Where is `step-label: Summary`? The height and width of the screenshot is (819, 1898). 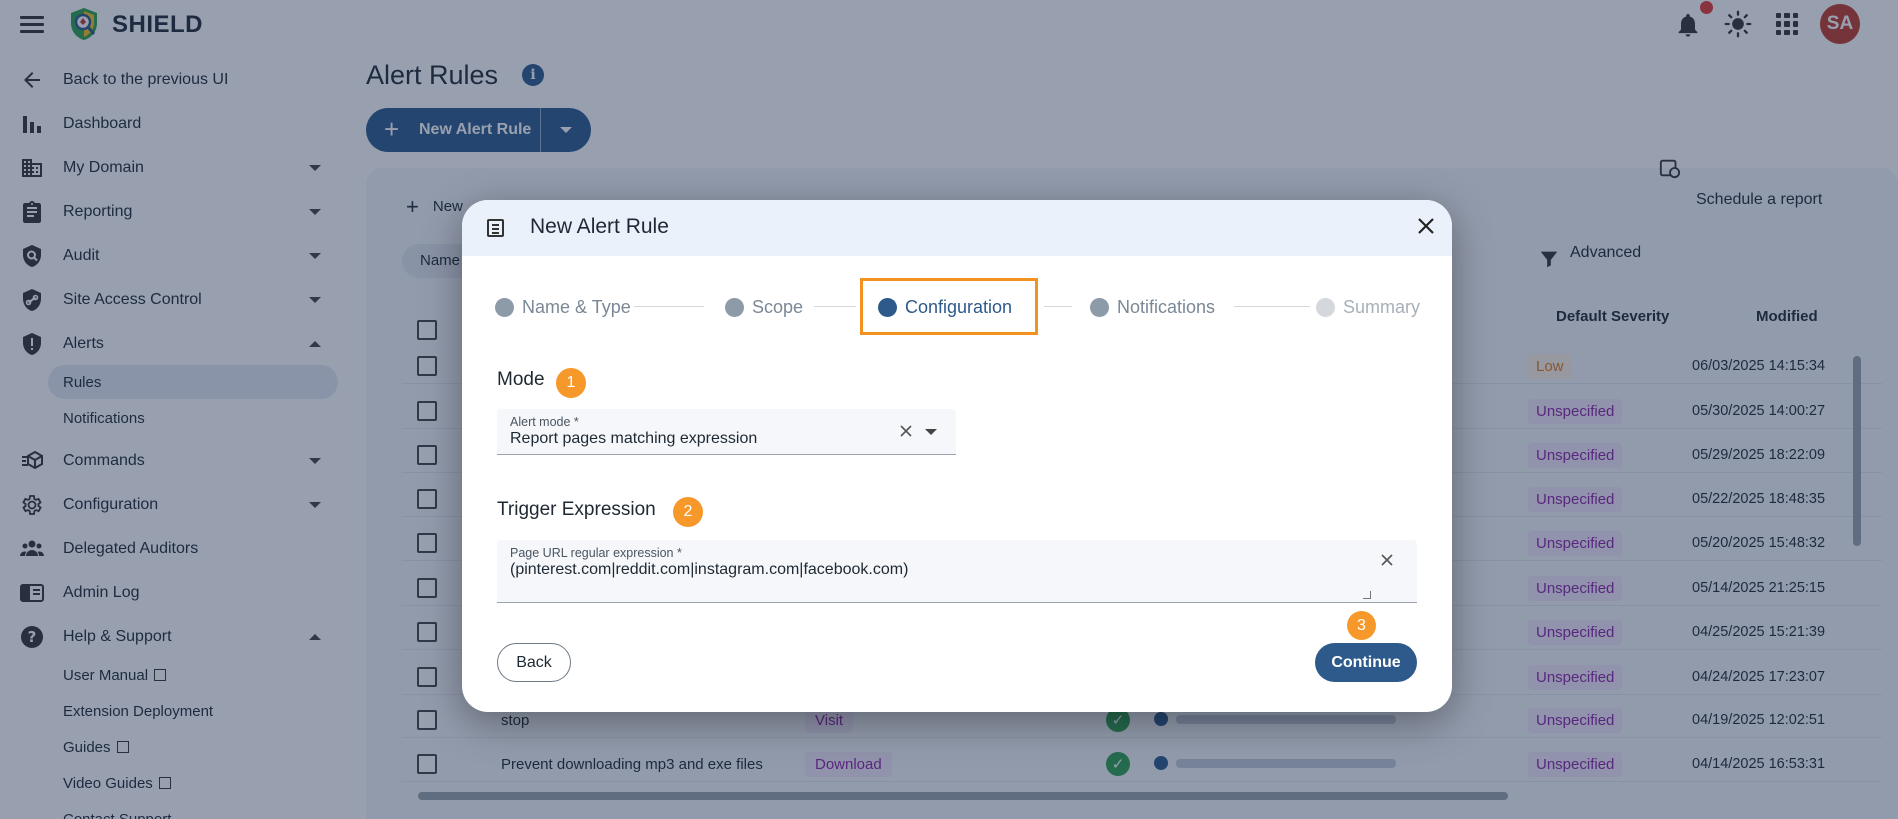
step-label: Summary is located at coordinates (1382, 307).